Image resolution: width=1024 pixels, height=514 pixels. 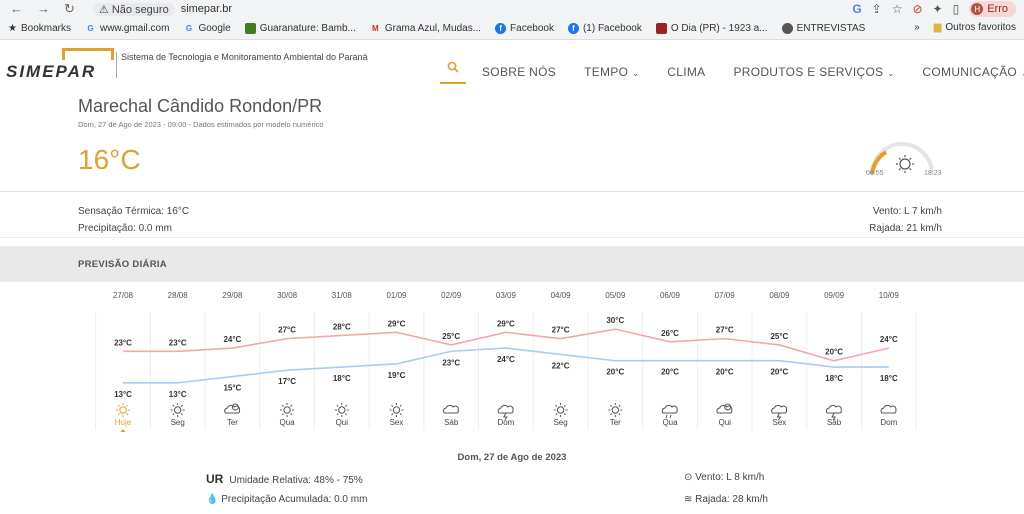 What do you see at coordinates (524, 28) in the screenshot?
I see `bookmark-item: f Facebook` at bounding box center [524, 28].